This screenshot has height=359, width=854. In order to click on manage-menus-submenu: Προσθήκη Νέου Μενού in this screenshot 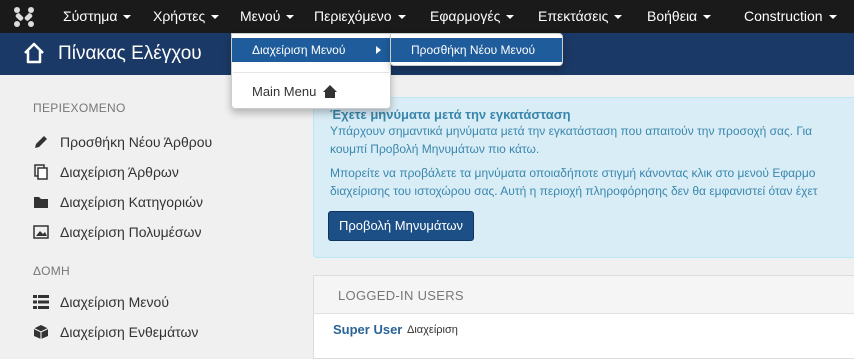, I will do `click(476, 49)`.